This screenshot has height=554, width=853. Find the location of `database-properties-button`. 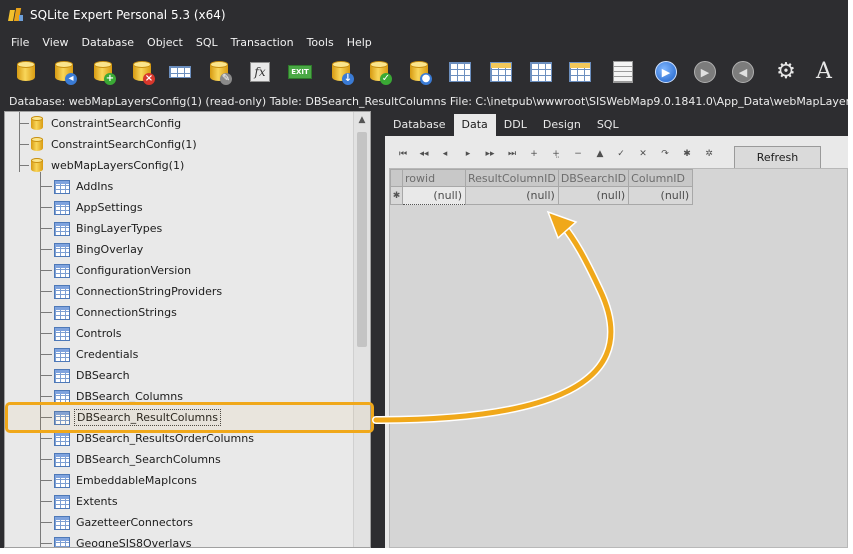

database-properties-button is located at coordinates (180, 72).